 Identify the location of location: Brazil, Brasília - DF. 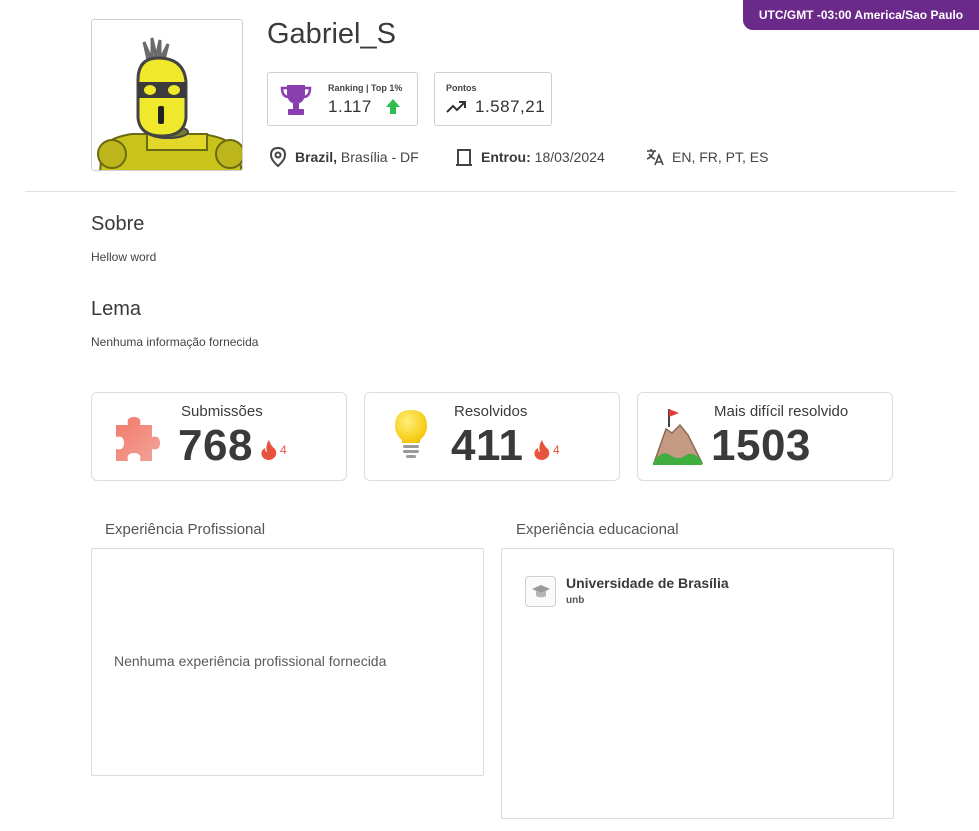
(344, 157).